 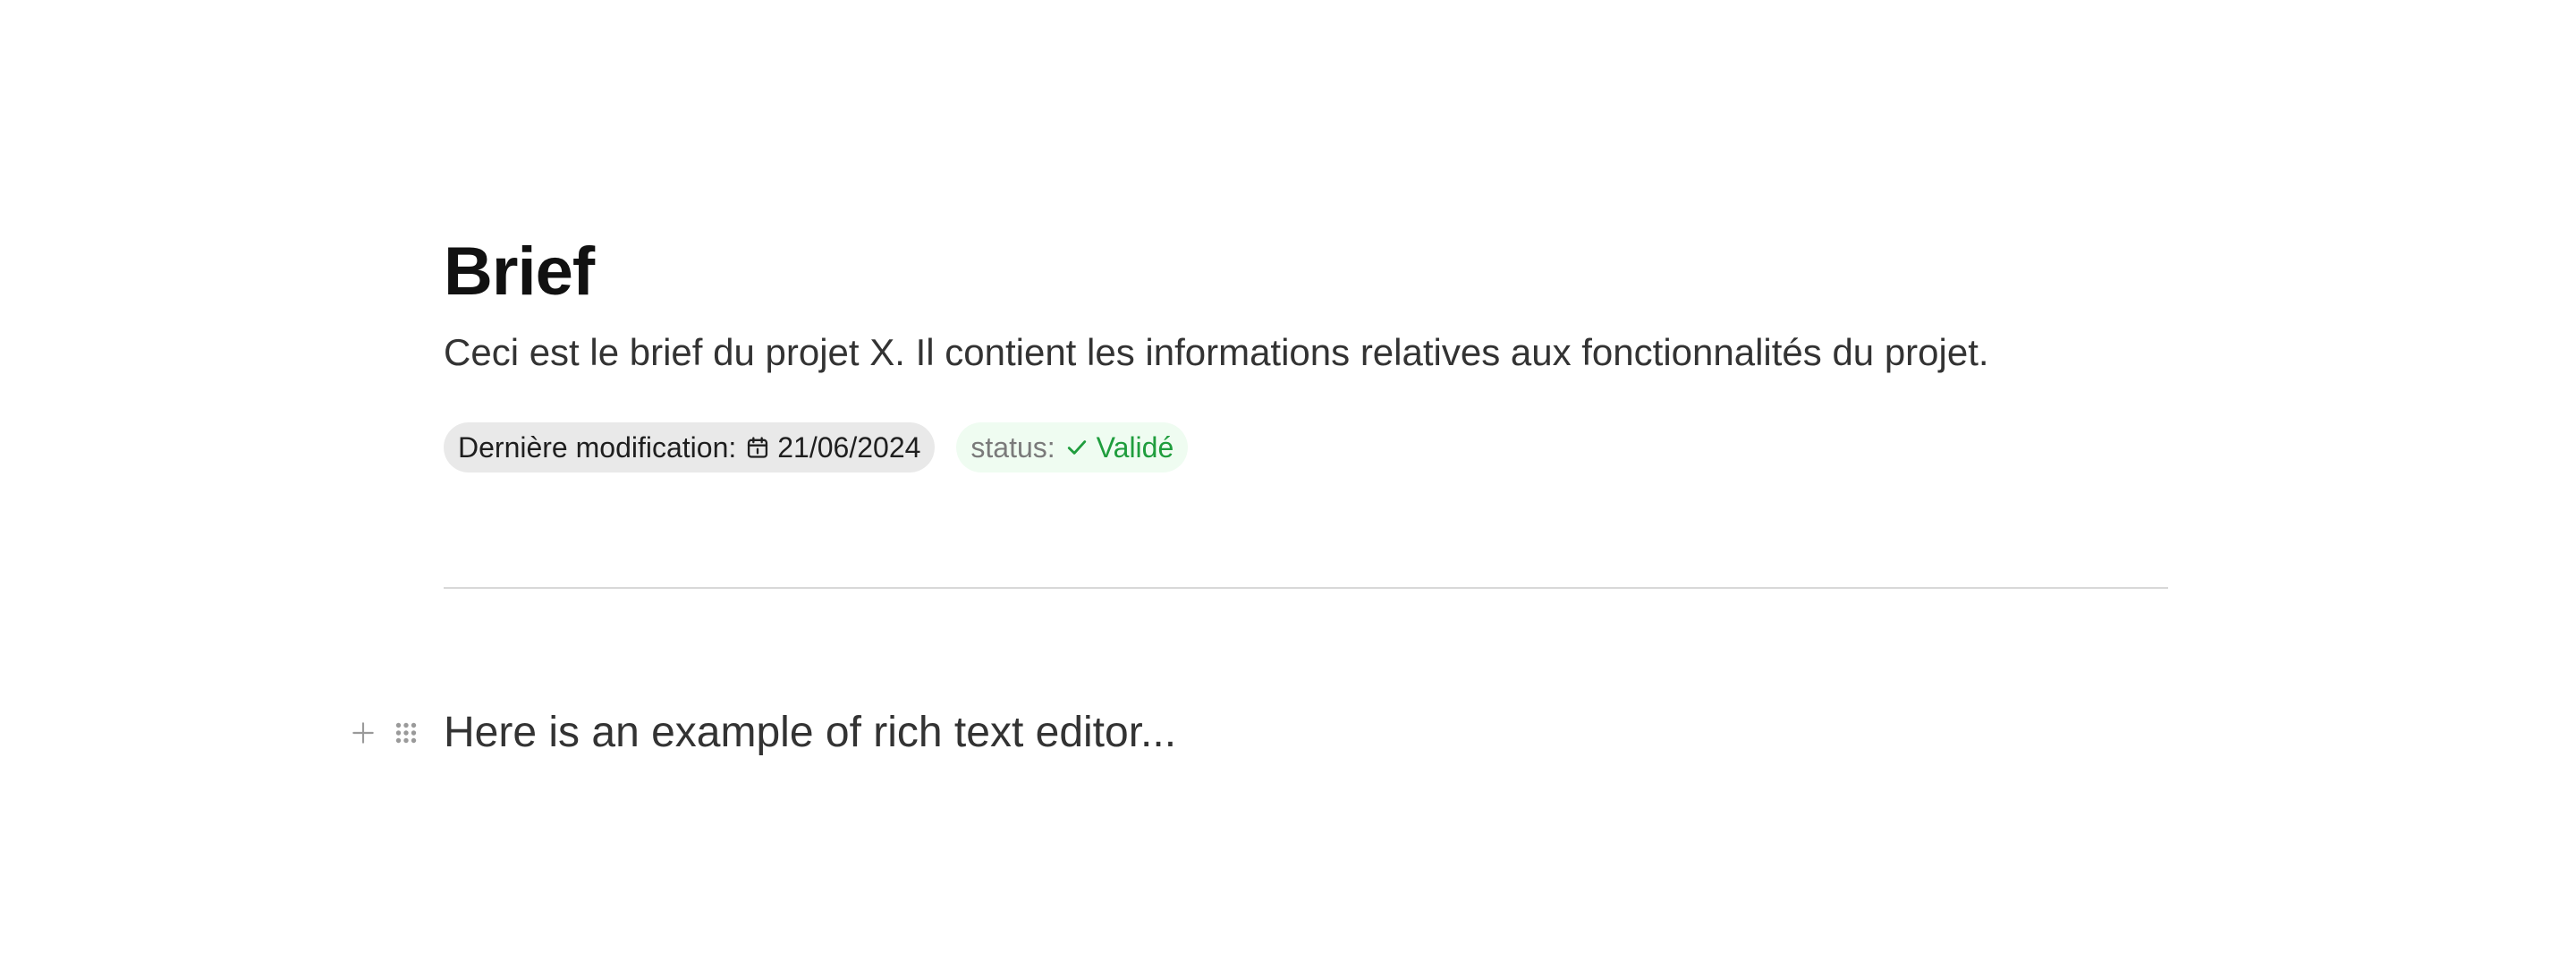 What do you see at coordinates (597, 447) in the screenshot?
I see `last-modified-label: Dernière modification:` at bounding box center [597, 447].